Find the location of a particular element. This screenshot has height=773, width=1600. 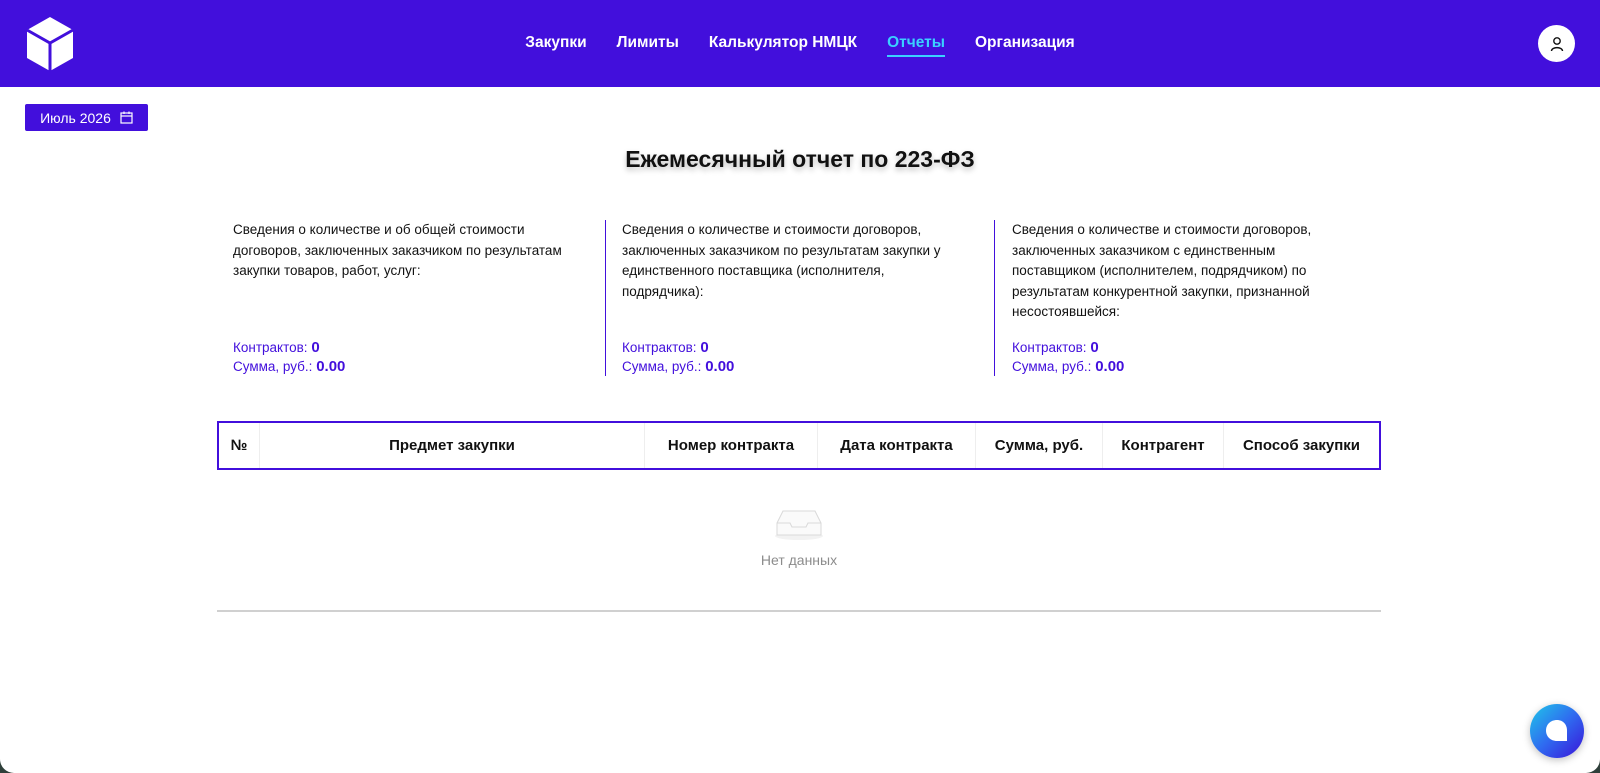

chat-widget-button is located at coordinates (1557, 731).